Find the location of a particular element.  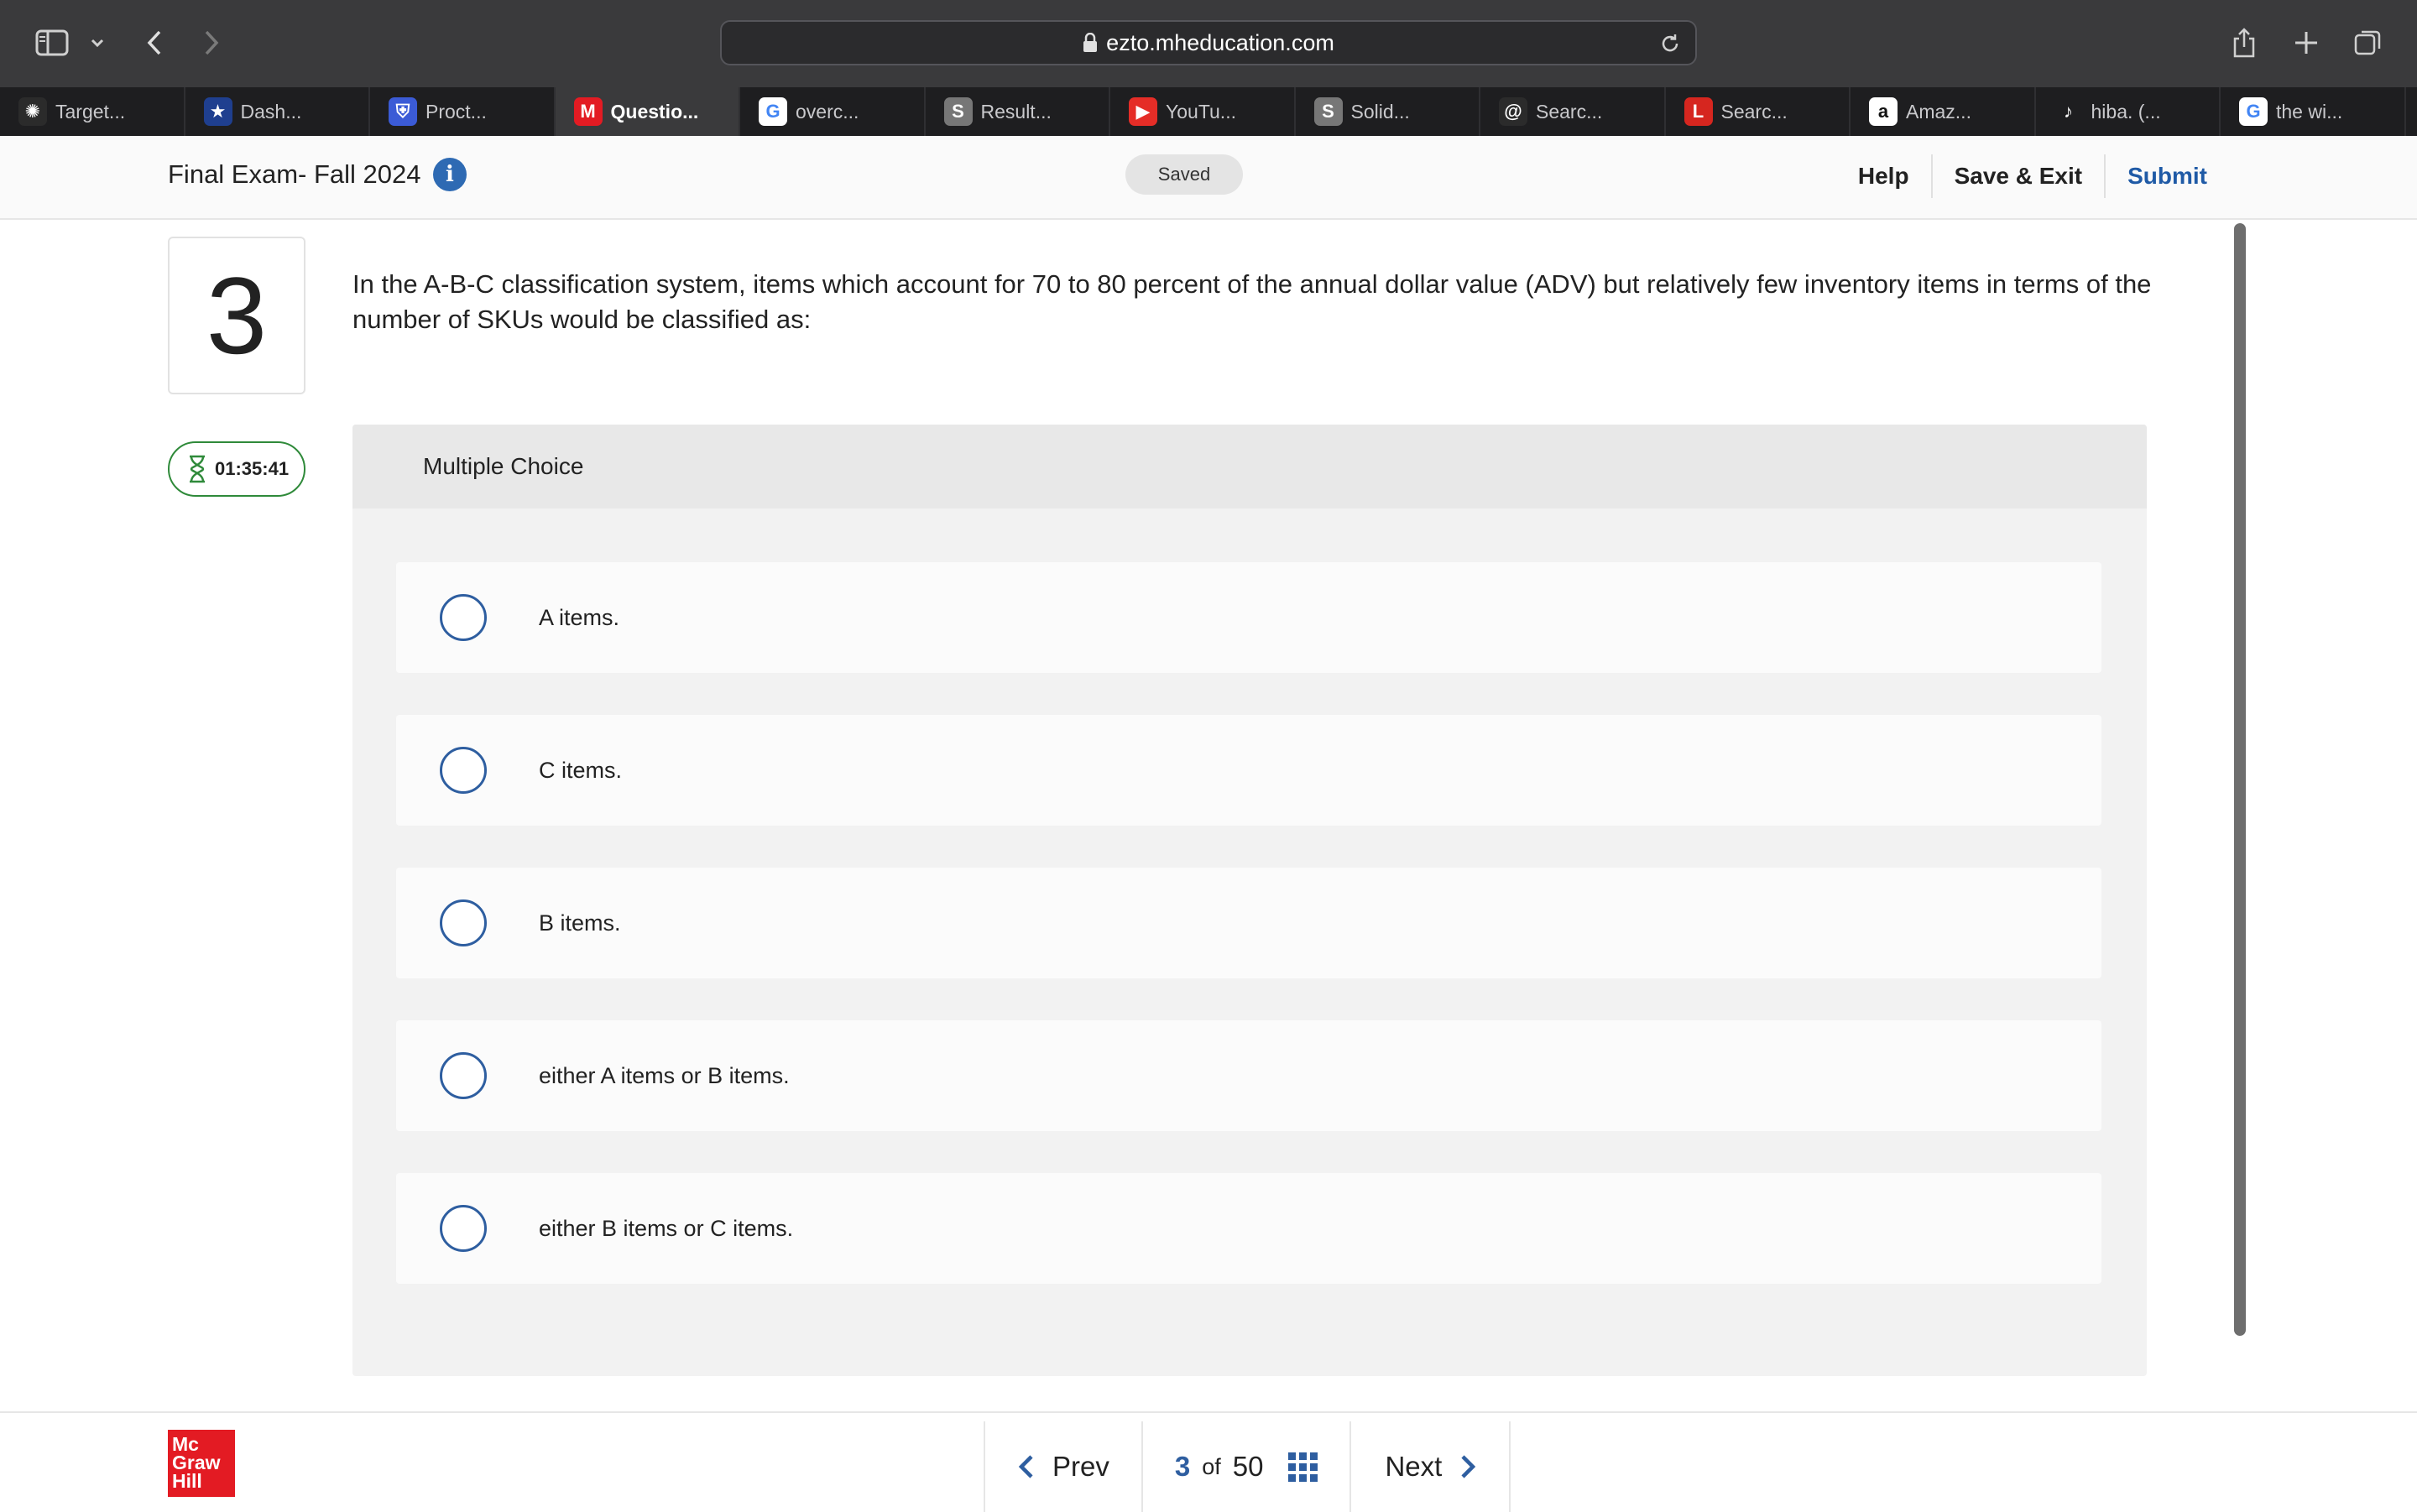

tiktok-icon: ♪ is located at coordinates (2068, 112).